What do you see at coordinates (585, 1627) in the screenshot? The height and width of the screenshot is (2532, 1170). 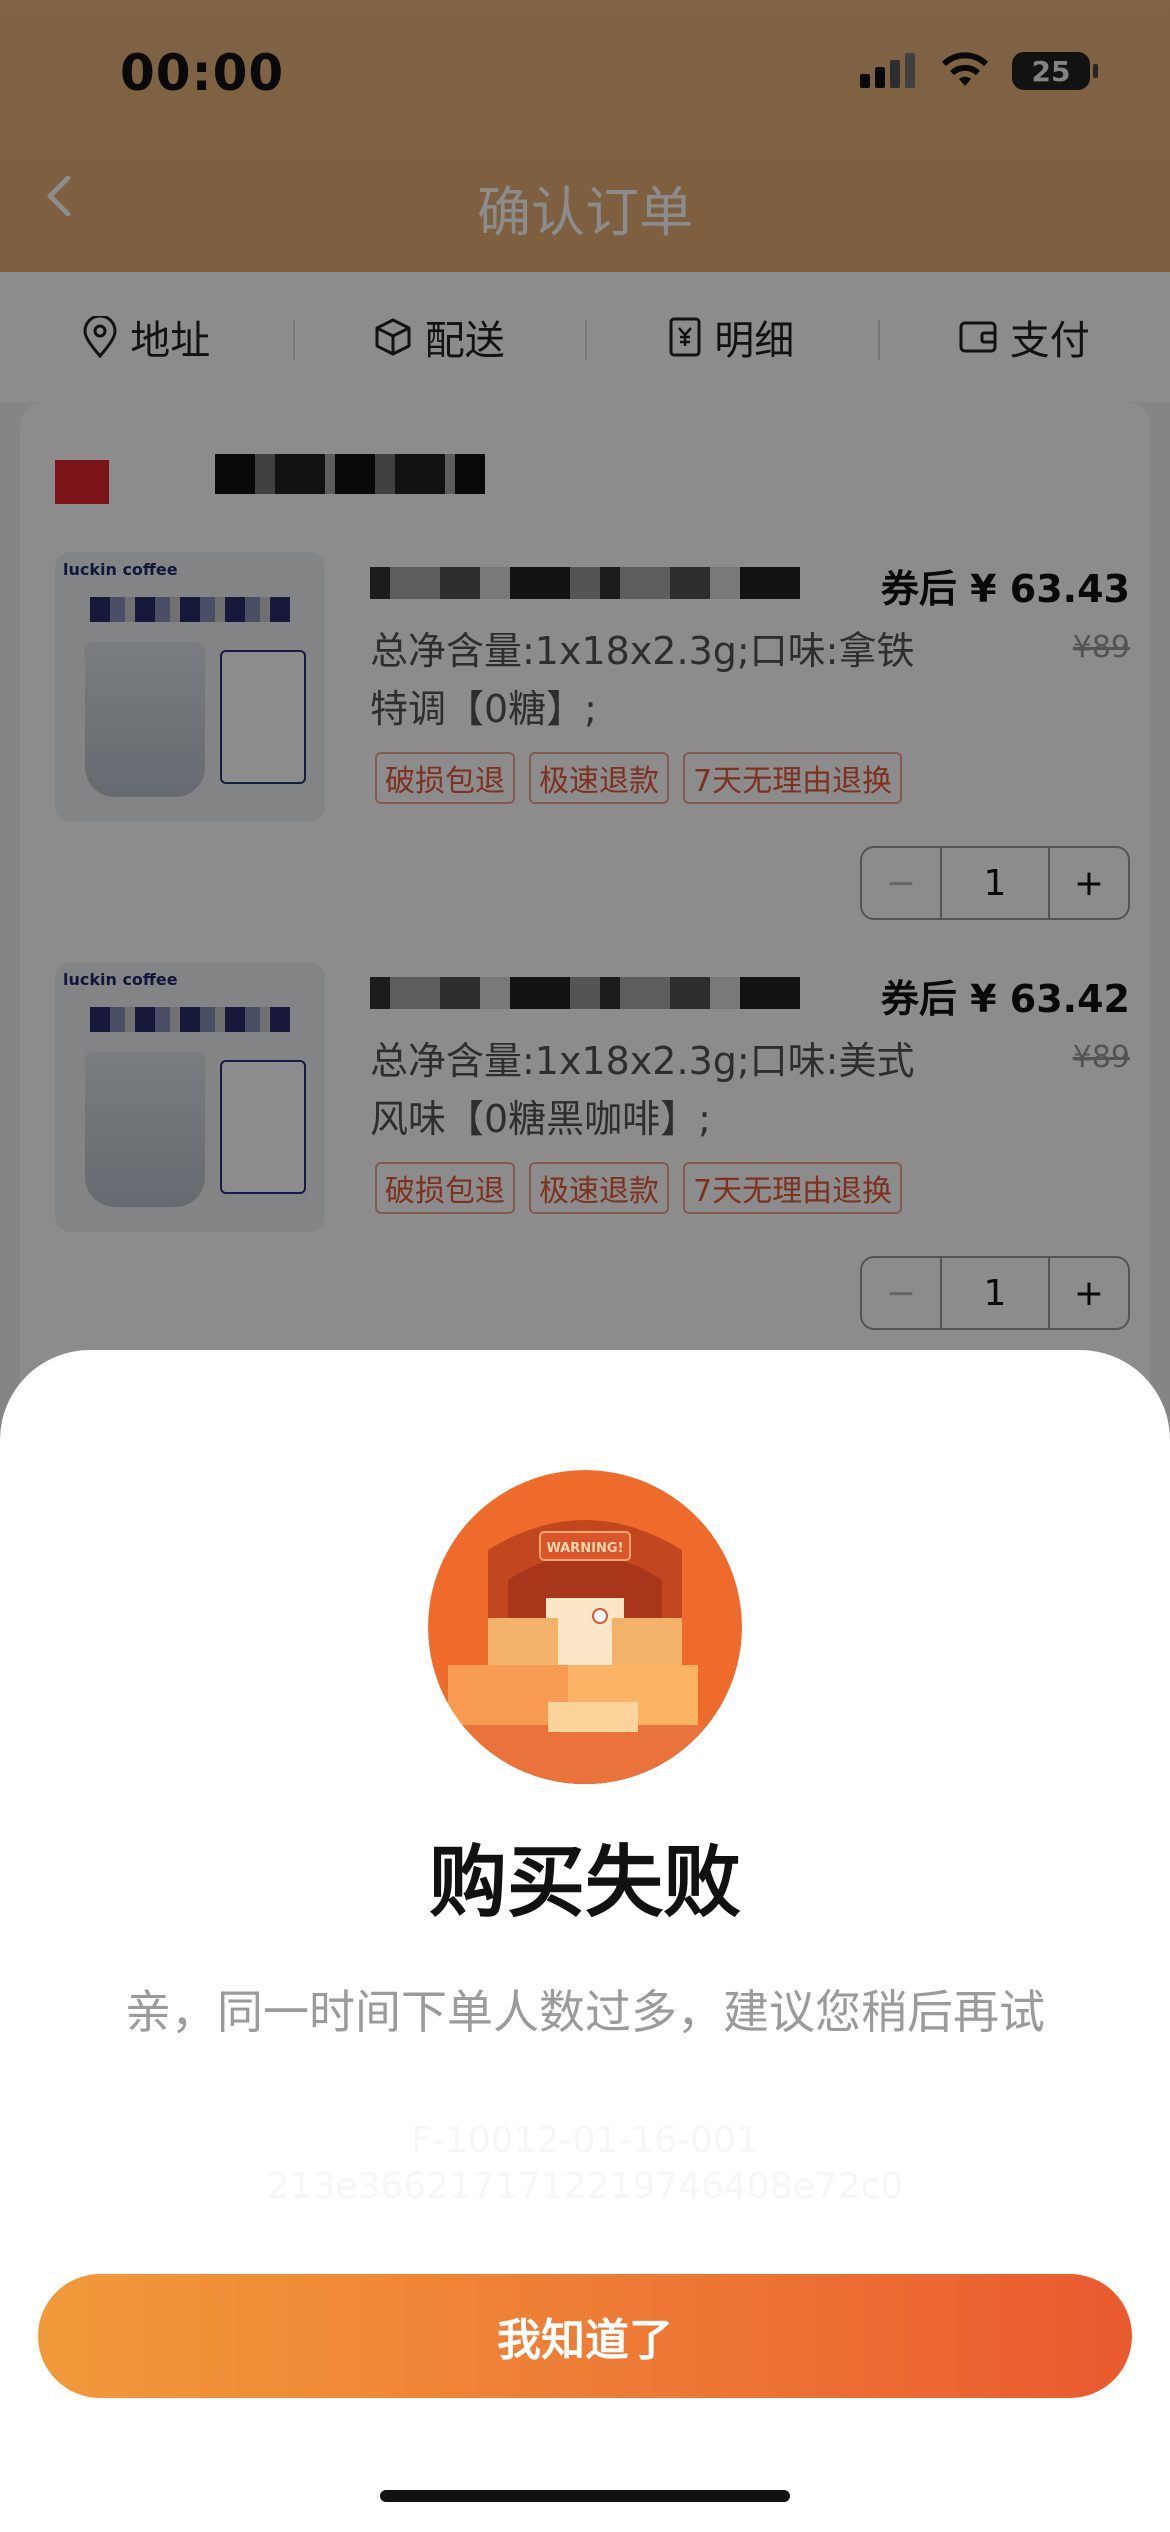 I see `warning-truck-illustration: WARNING!` at bounding box center [585, 1627].